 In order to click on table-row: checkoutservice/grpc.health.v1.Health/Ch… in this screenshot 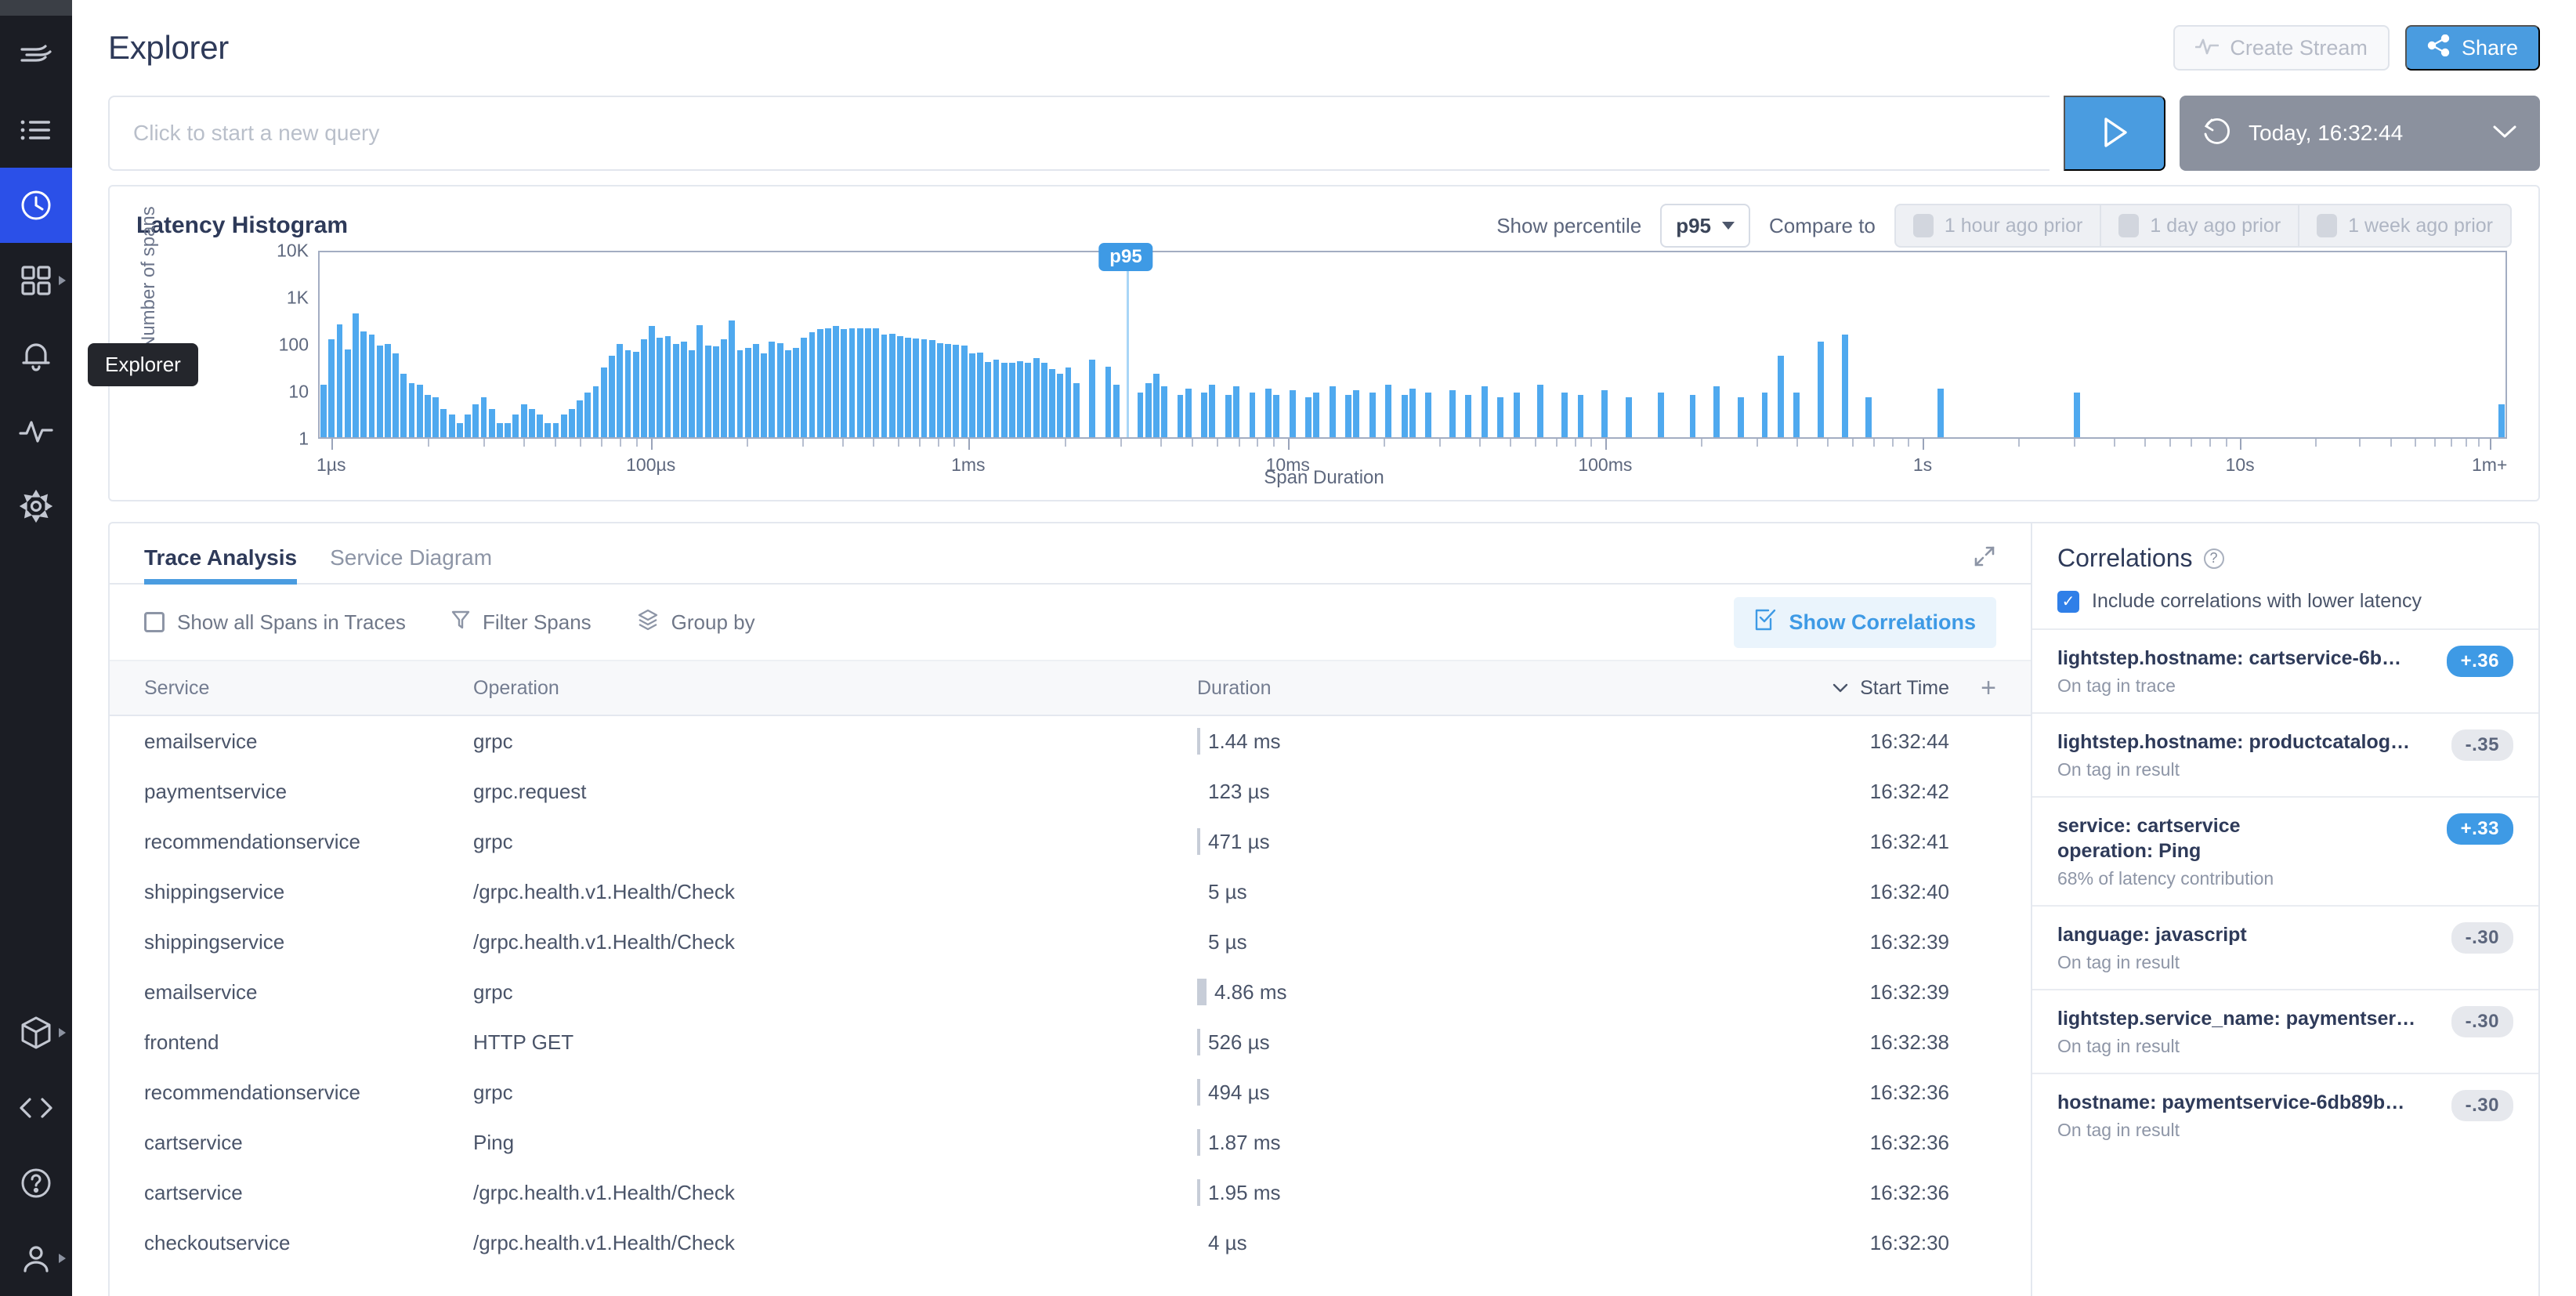, I will do `click(1070, 1243)`.